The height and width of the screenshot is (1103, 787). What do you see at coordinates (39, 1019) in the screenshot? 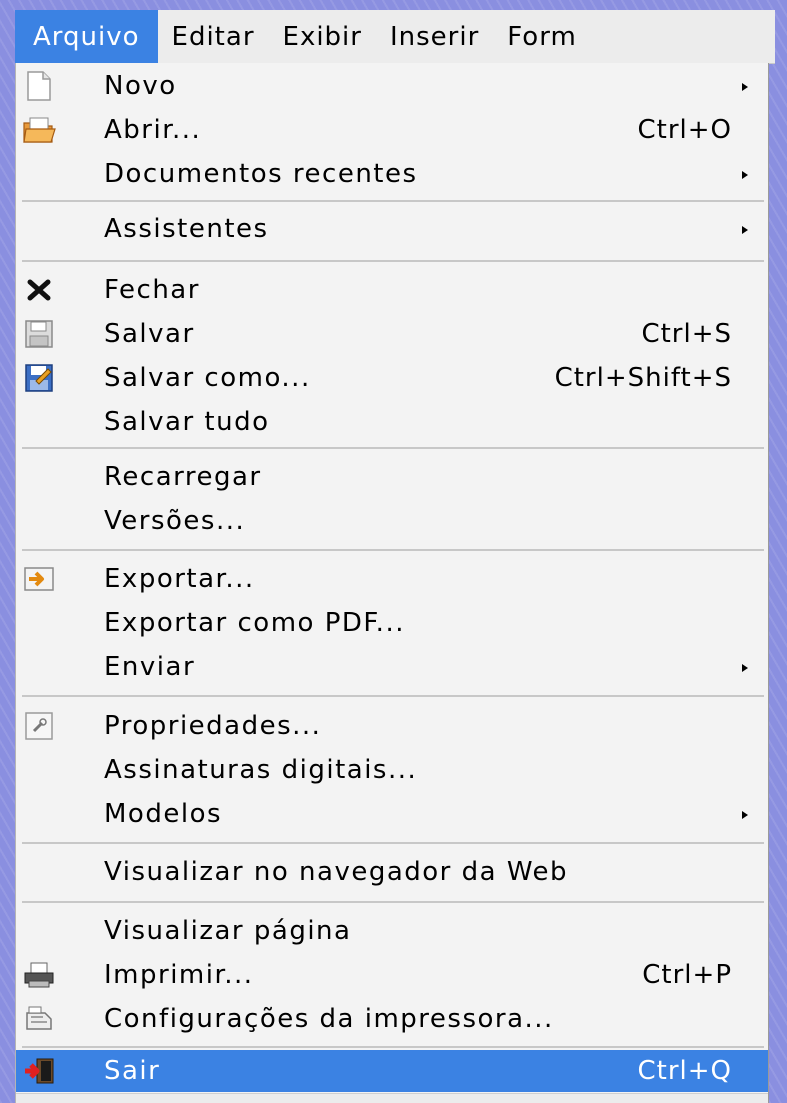
I see `printer-settings-icon` at bounding box center [39, 1019].